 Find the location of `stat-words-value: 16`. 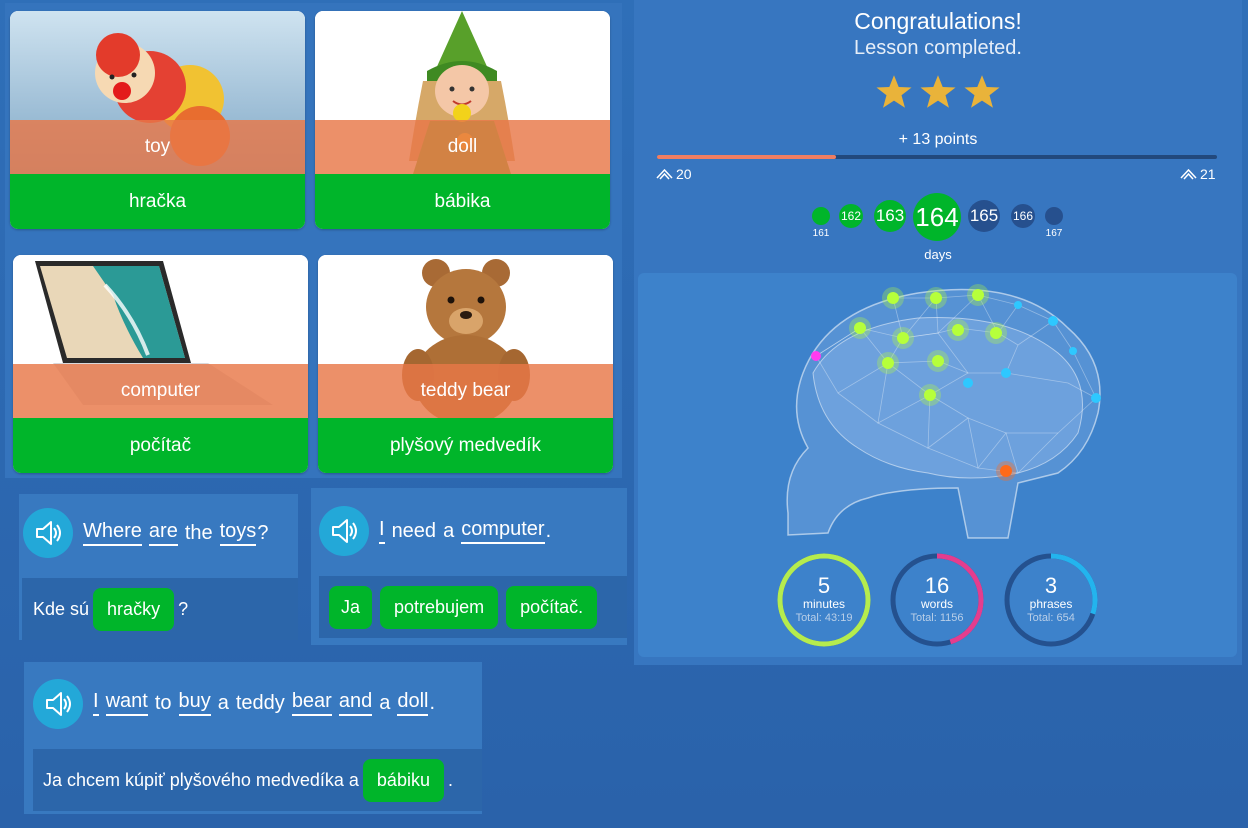

stat-words-value: 16 is located at coordinates (937, 585).